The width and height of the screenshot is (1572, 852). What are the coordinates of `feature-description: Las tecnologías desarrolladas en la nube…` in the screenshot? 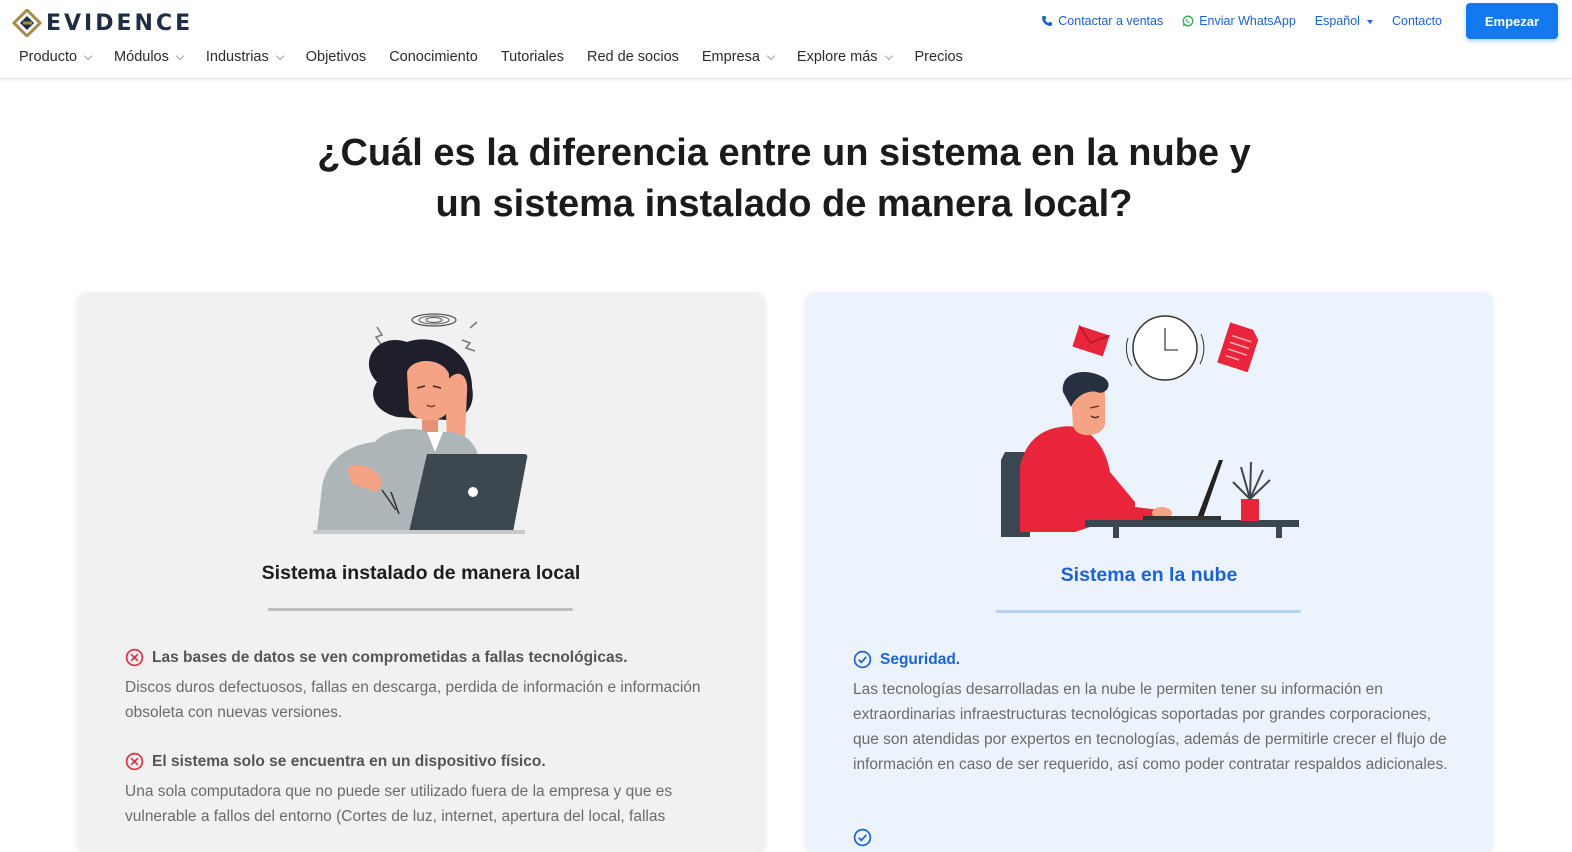 It's located at (1150, 727).